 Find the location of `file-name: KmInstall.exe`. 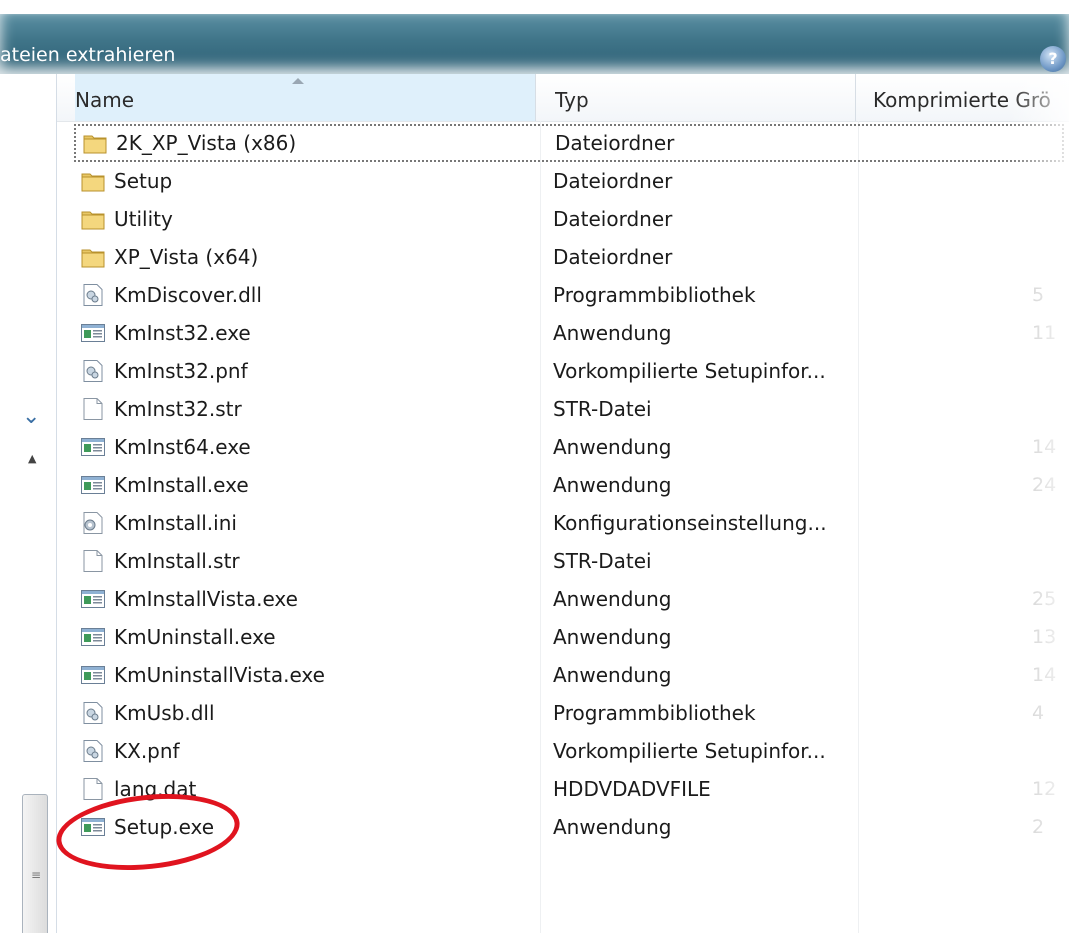

file-name: KmInstall.exe is located at coordinates (181, 485).